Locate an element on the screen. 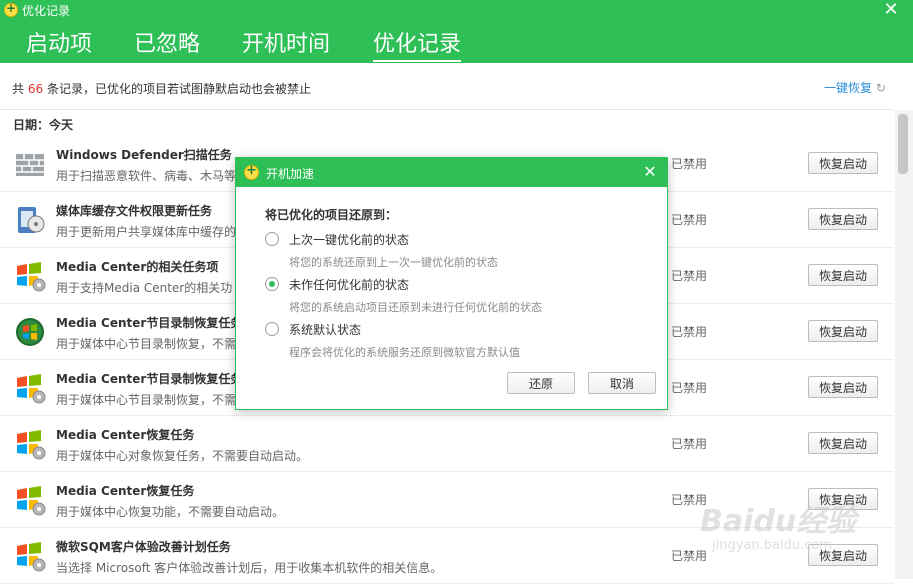 This screenshot has height=584, width=913. scrollbar-thumb is located at coordinates (903, 144).